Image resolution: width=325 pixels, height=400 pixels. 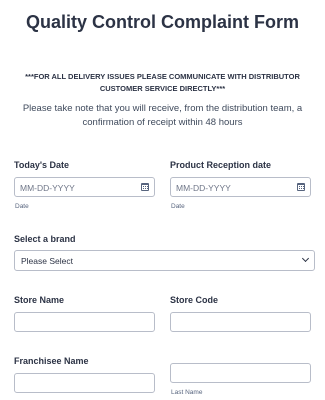 I want to click on product-reception-date-sublabel: Date, so click(x=178, y=206).